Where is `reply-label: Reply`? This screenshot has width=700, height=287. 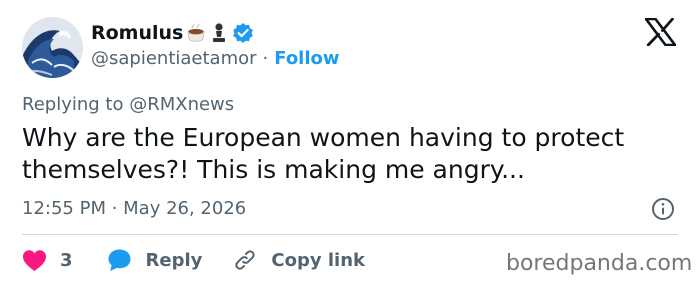 reply-label: Reply is located at coordinates (174, 260).